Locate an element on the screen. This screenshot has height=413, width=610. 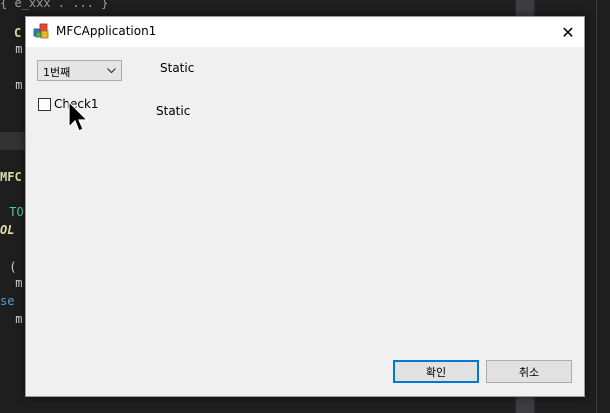
close-button: ✕ is located at coordinates (568, 32).